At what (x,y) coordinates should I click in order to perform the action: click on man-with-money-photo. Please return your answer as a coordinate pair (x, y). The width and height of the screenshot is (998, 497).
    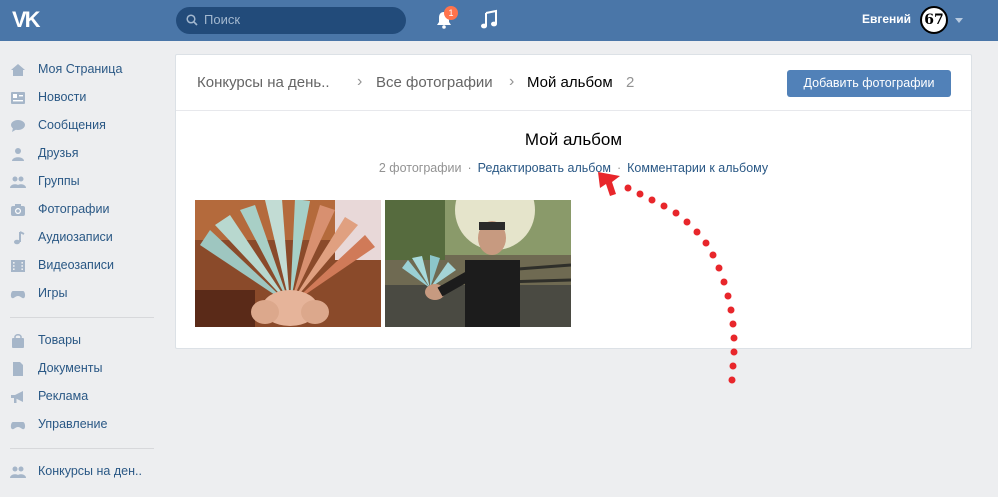
    Looking at the image, I should click on (478, 263).